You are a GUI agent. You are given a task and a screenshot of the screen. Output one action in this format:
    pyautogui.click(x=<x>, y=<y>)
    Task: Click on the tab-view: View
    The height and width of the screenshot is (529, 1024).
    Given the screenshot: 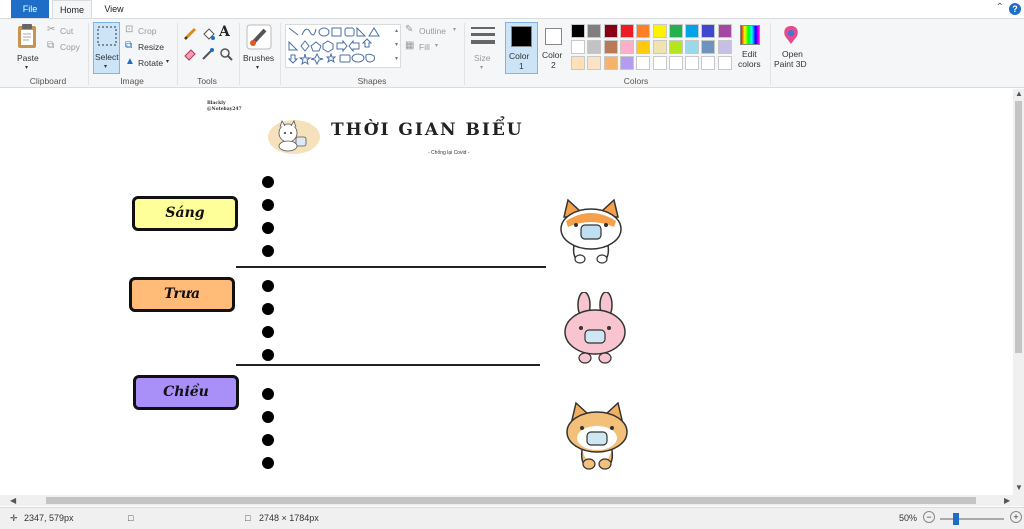 What is the action you would take?
    pyautogui.click(x=114, y=9)
    